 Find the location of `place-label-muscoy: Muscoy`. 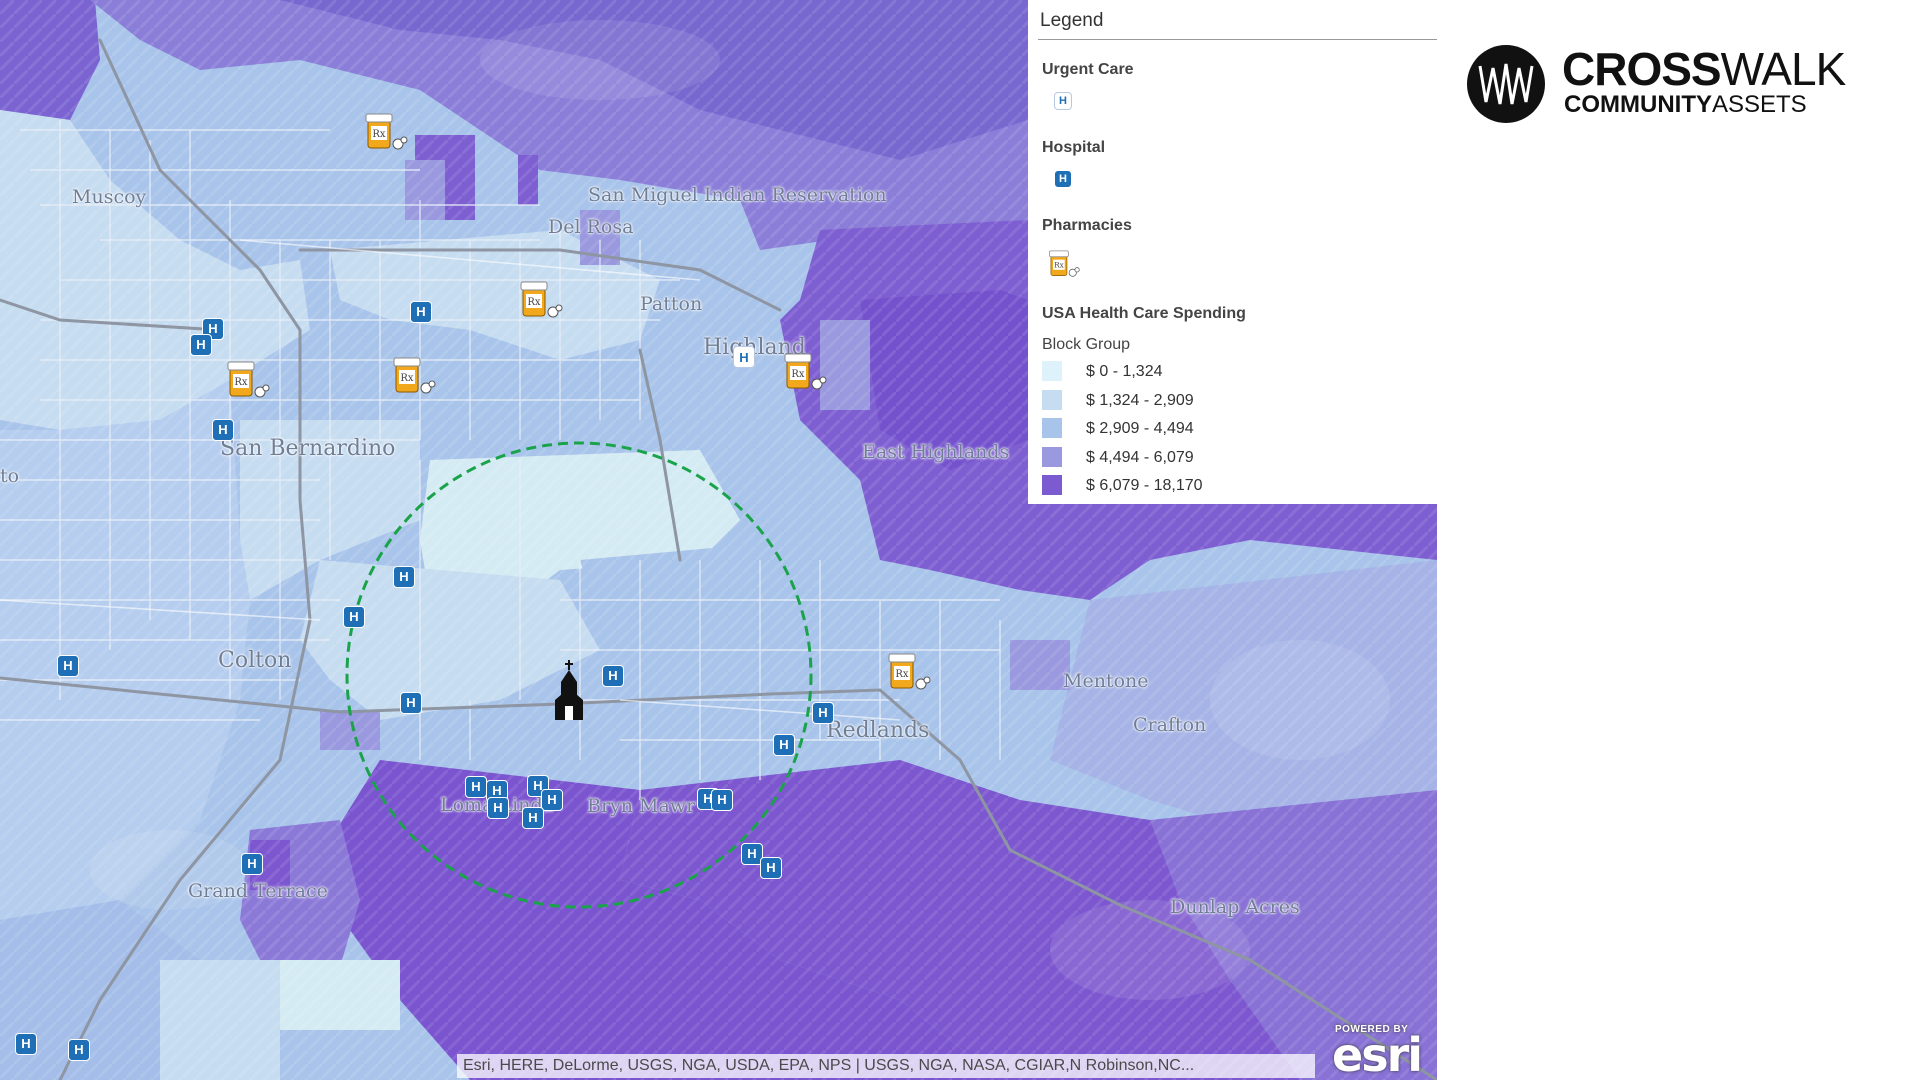

place-label-muscoy: Muscoy is located at coordinates (109, 197).